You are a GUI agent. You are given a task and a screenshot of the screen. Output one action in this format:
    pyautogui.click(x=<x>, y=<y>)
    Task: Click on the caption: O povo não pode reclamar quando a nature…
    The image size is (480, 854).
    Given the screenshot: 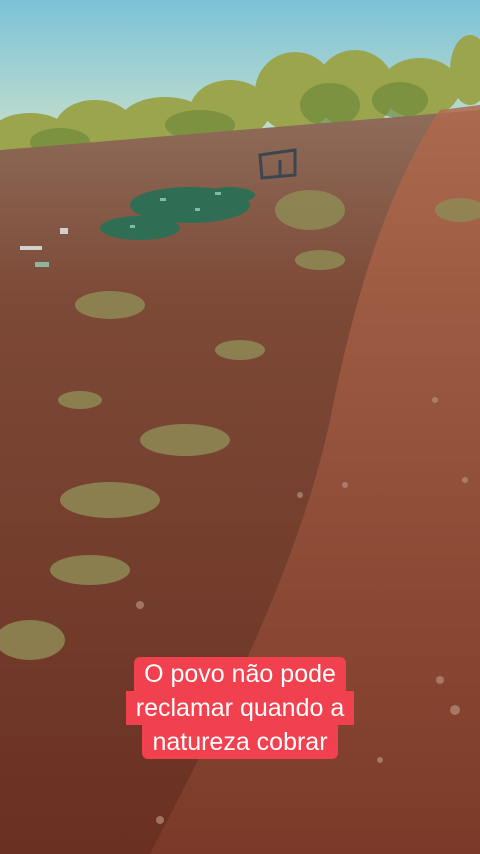 What is the action you would take?
    pyautogui.click(x=240, y=708)
    